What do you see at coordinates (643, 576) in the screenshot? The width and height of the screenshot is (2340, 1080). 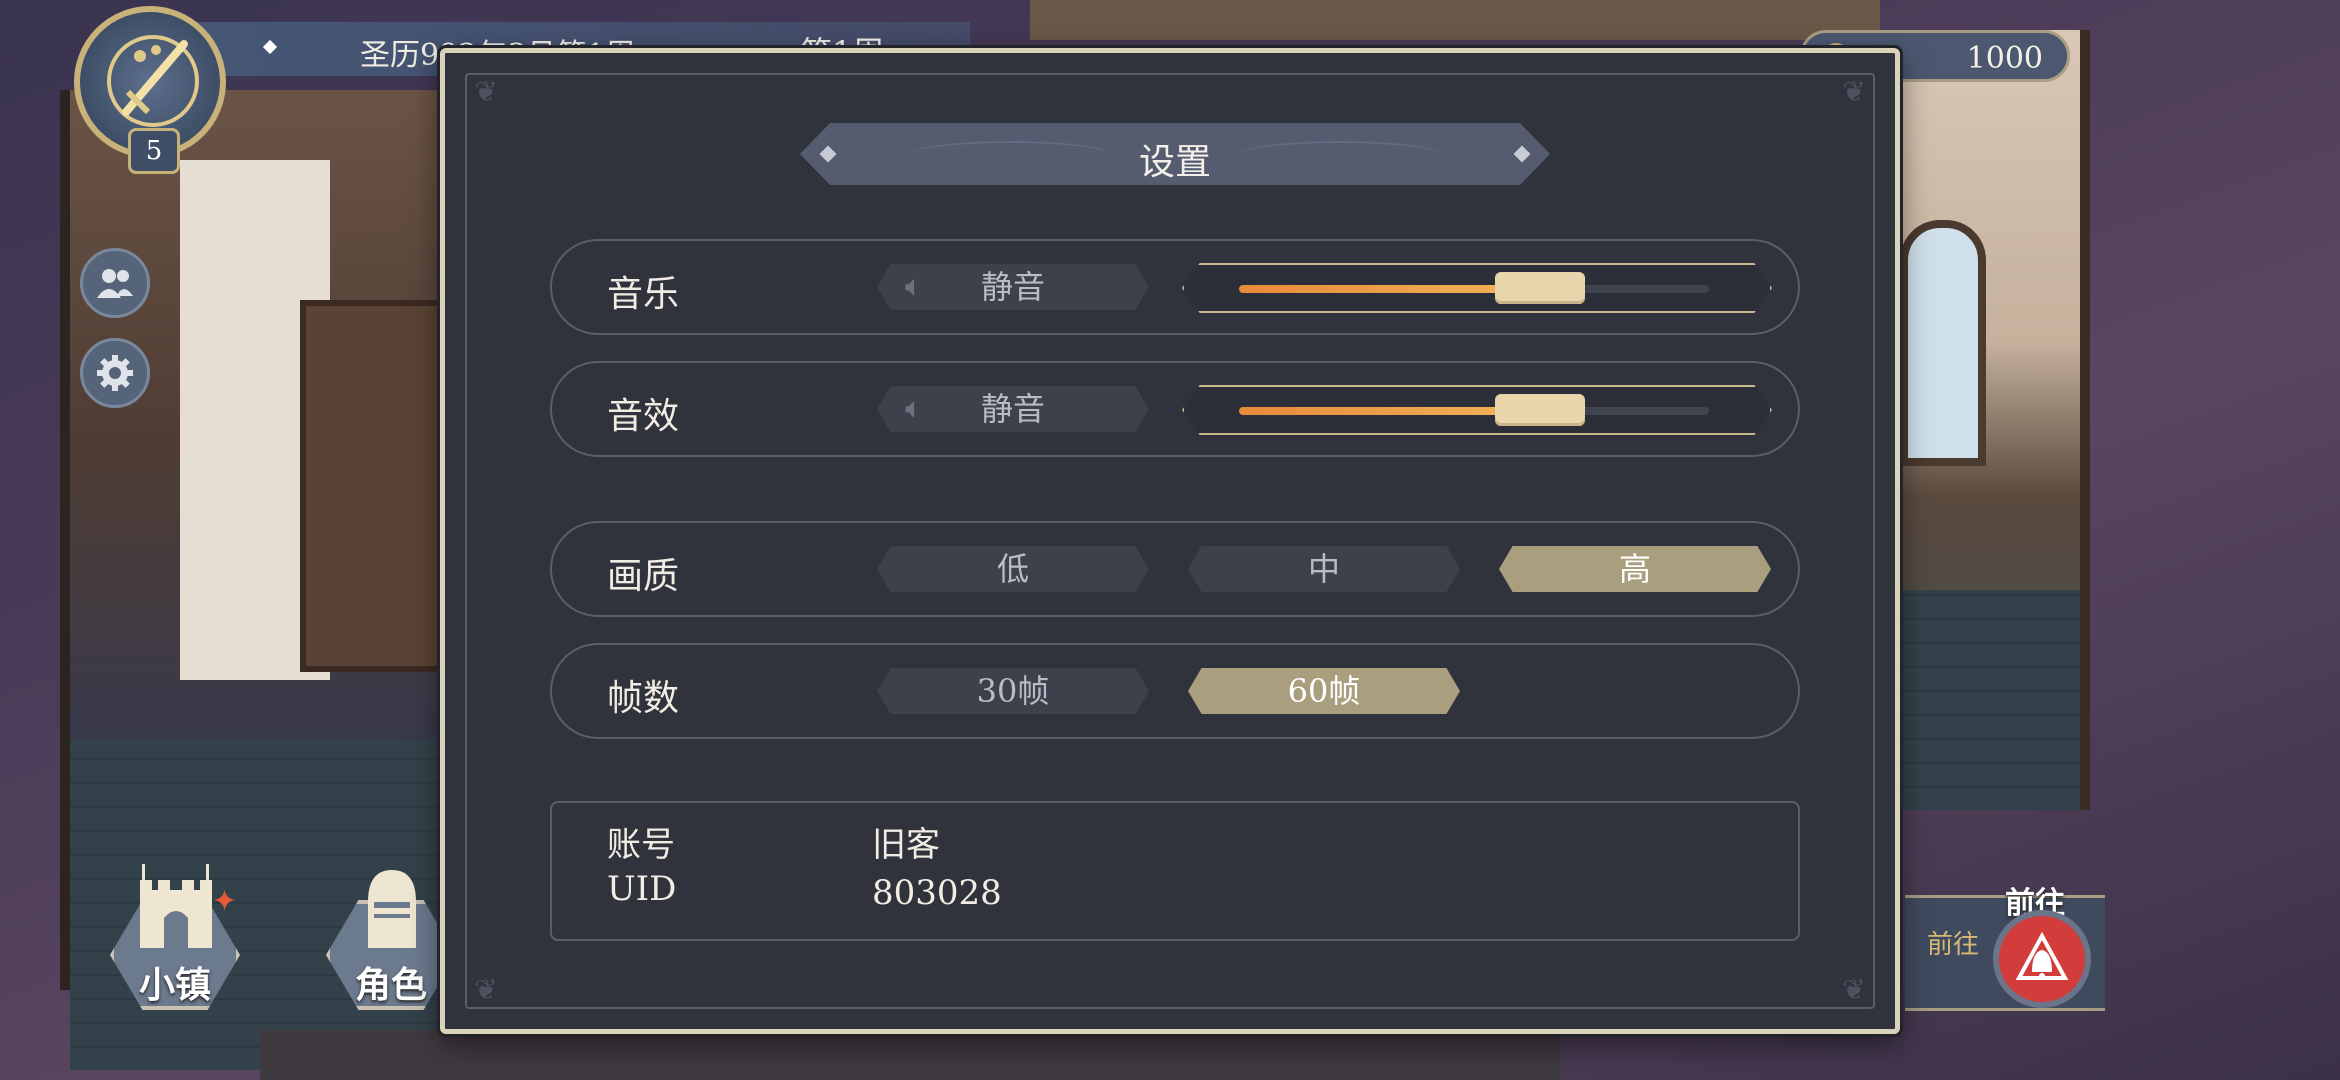 I see `quality-label: 画质` at bounding box center [643, 576].